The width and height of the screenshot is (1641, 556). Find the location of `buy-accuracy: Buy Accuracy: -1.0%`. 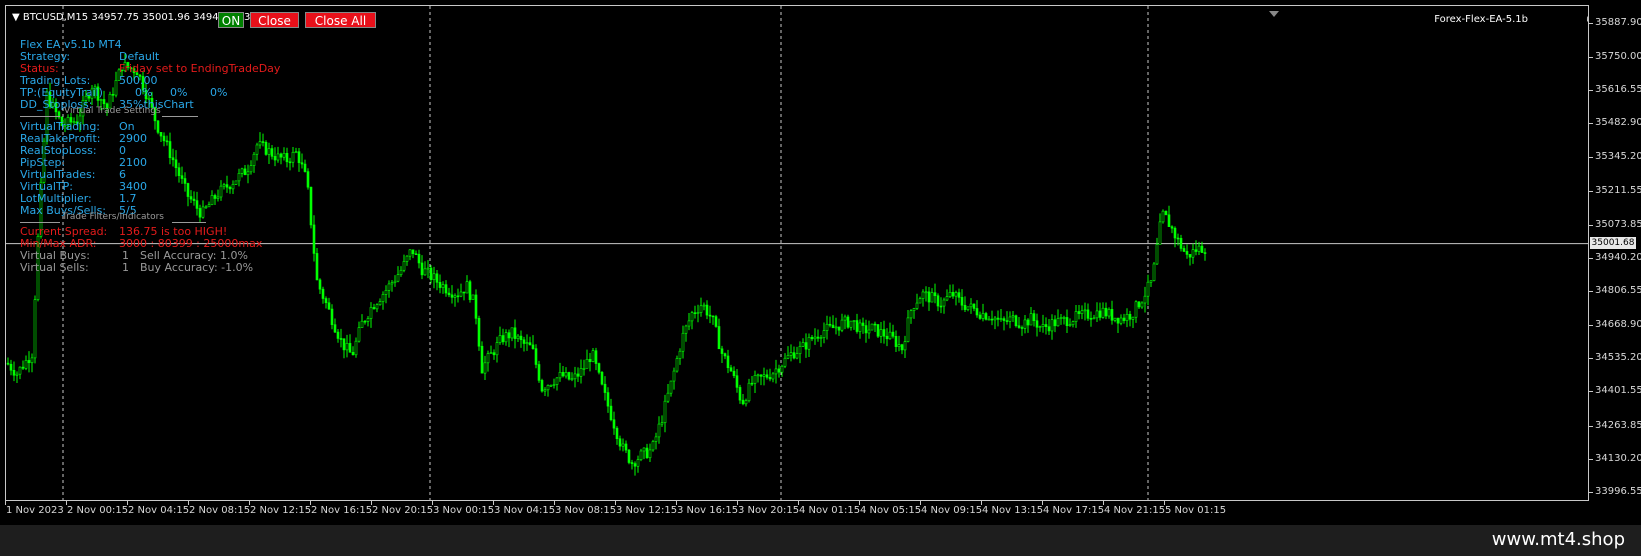

buy-accuracy: Buy Accuracy: -1.0% is located at coordinates (197, 267).